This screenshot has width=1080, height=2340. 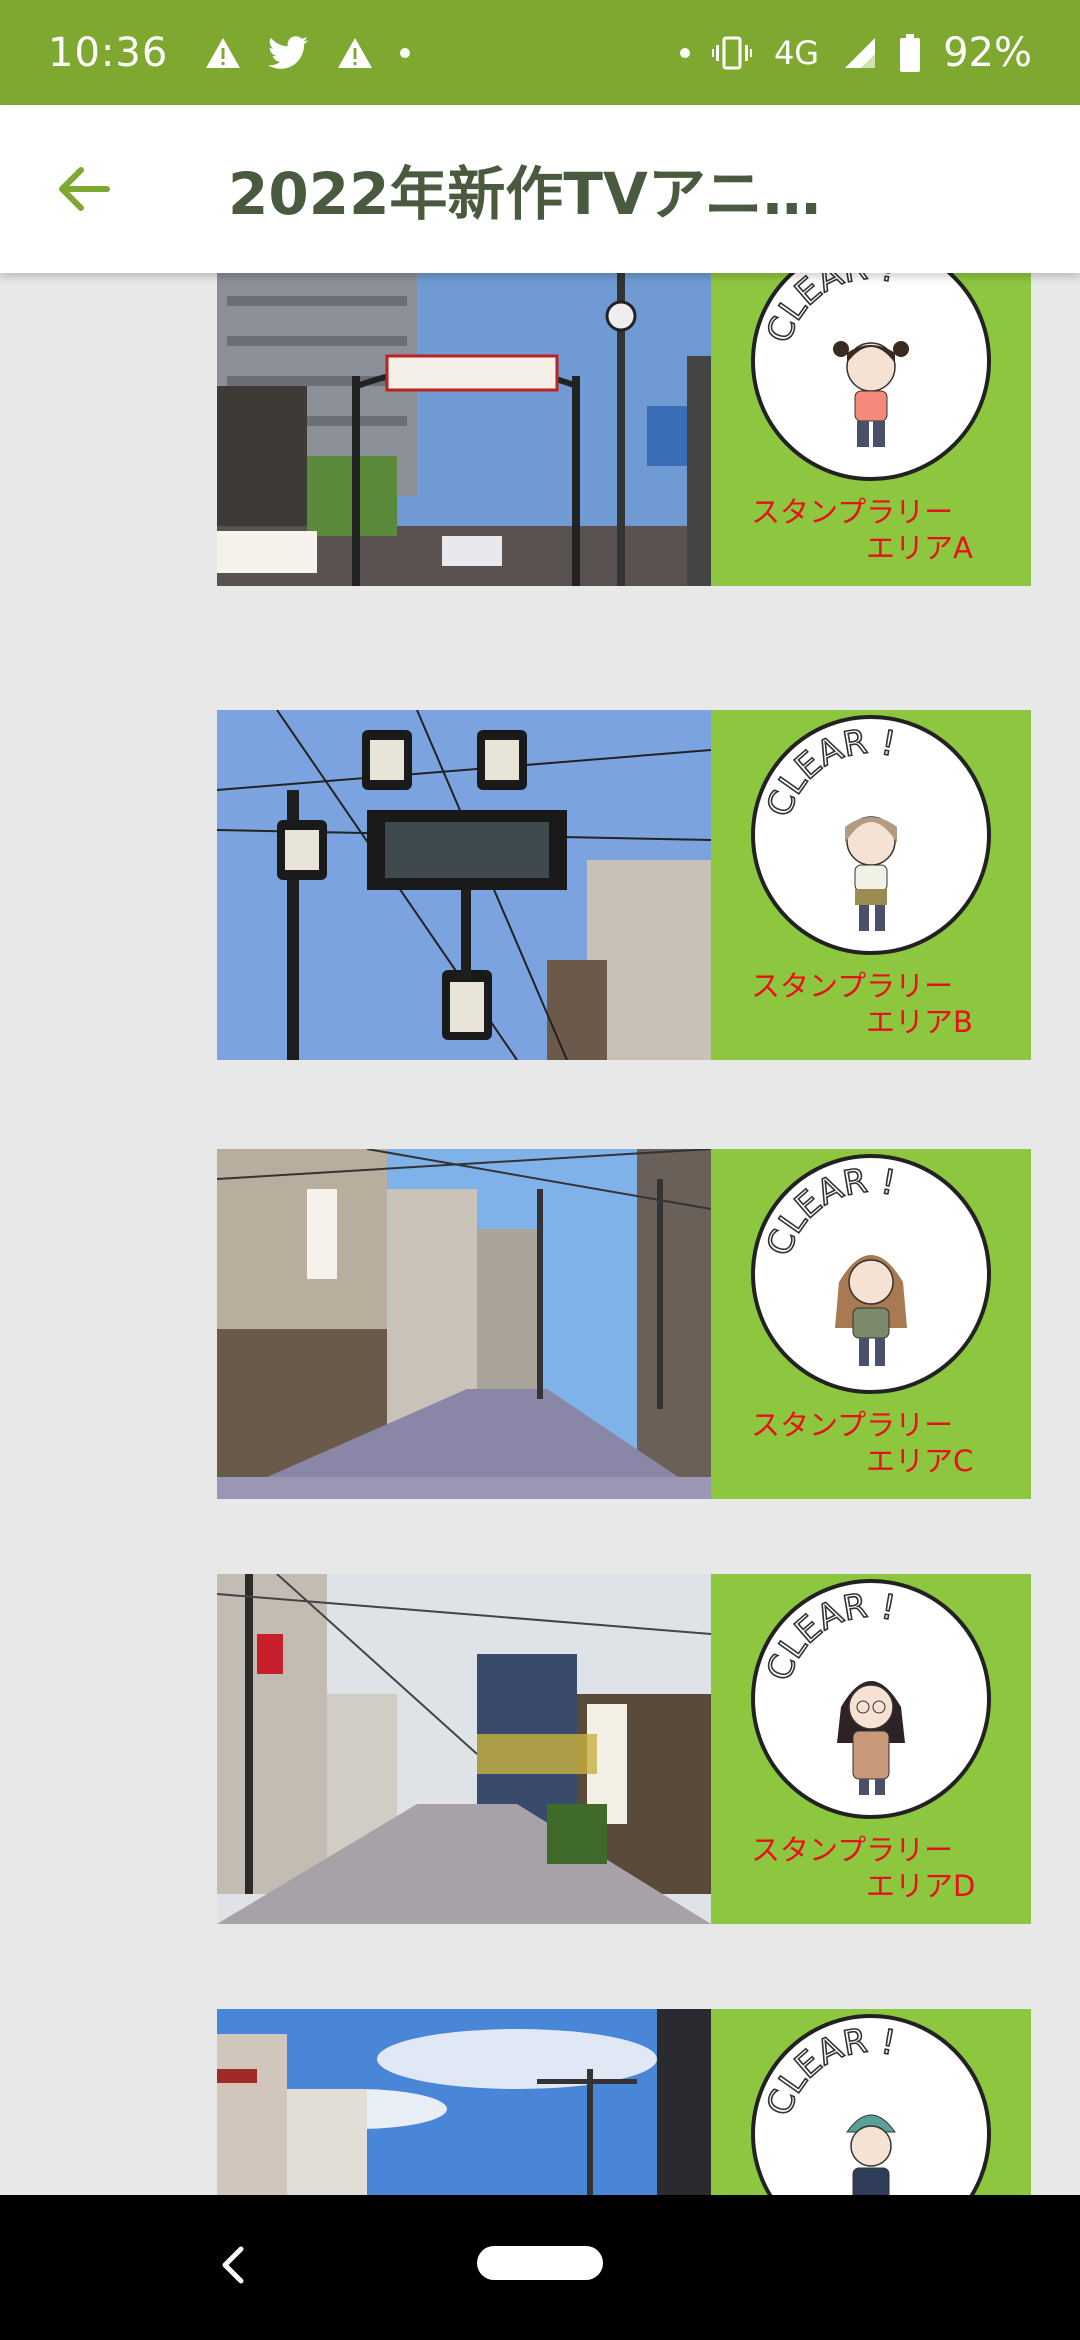 What do you see at coordinates (862, 1004) in the screenshot?
I see `stamp-label: スタンプラリー エリアB` at bounding box center [862, 1004].